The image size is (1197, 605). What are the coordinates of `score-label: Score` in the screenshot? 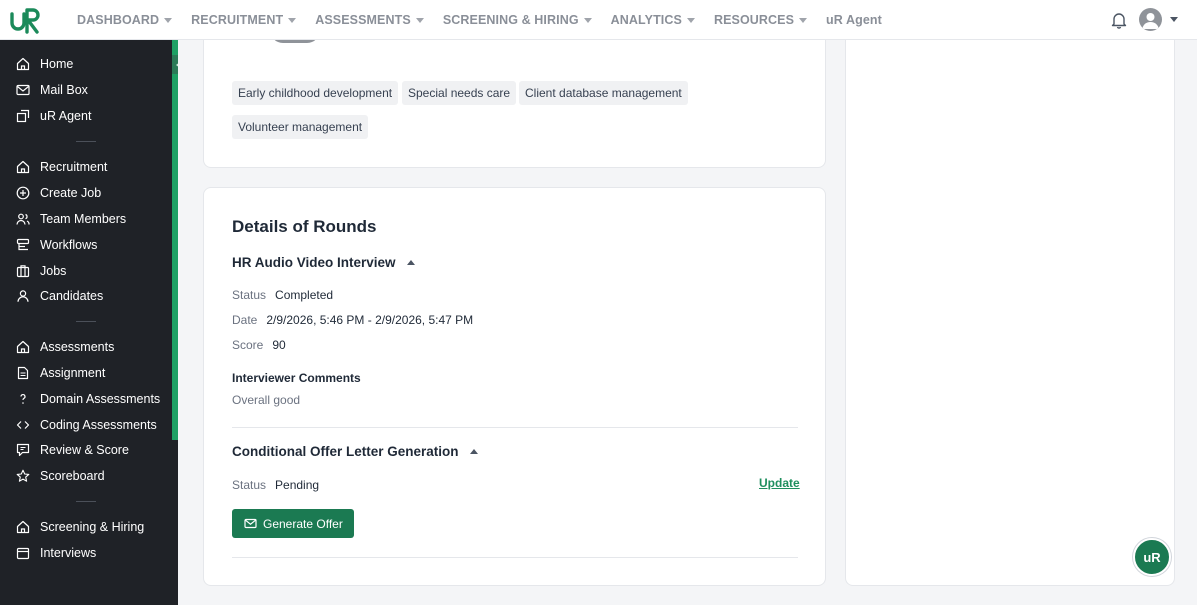 It's located at (248, 345).